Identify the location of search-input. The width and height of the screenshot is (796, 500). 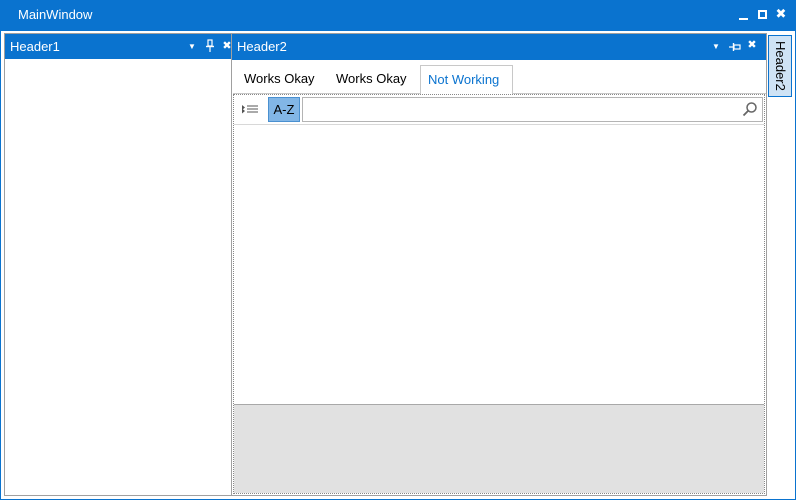
(532, 109).